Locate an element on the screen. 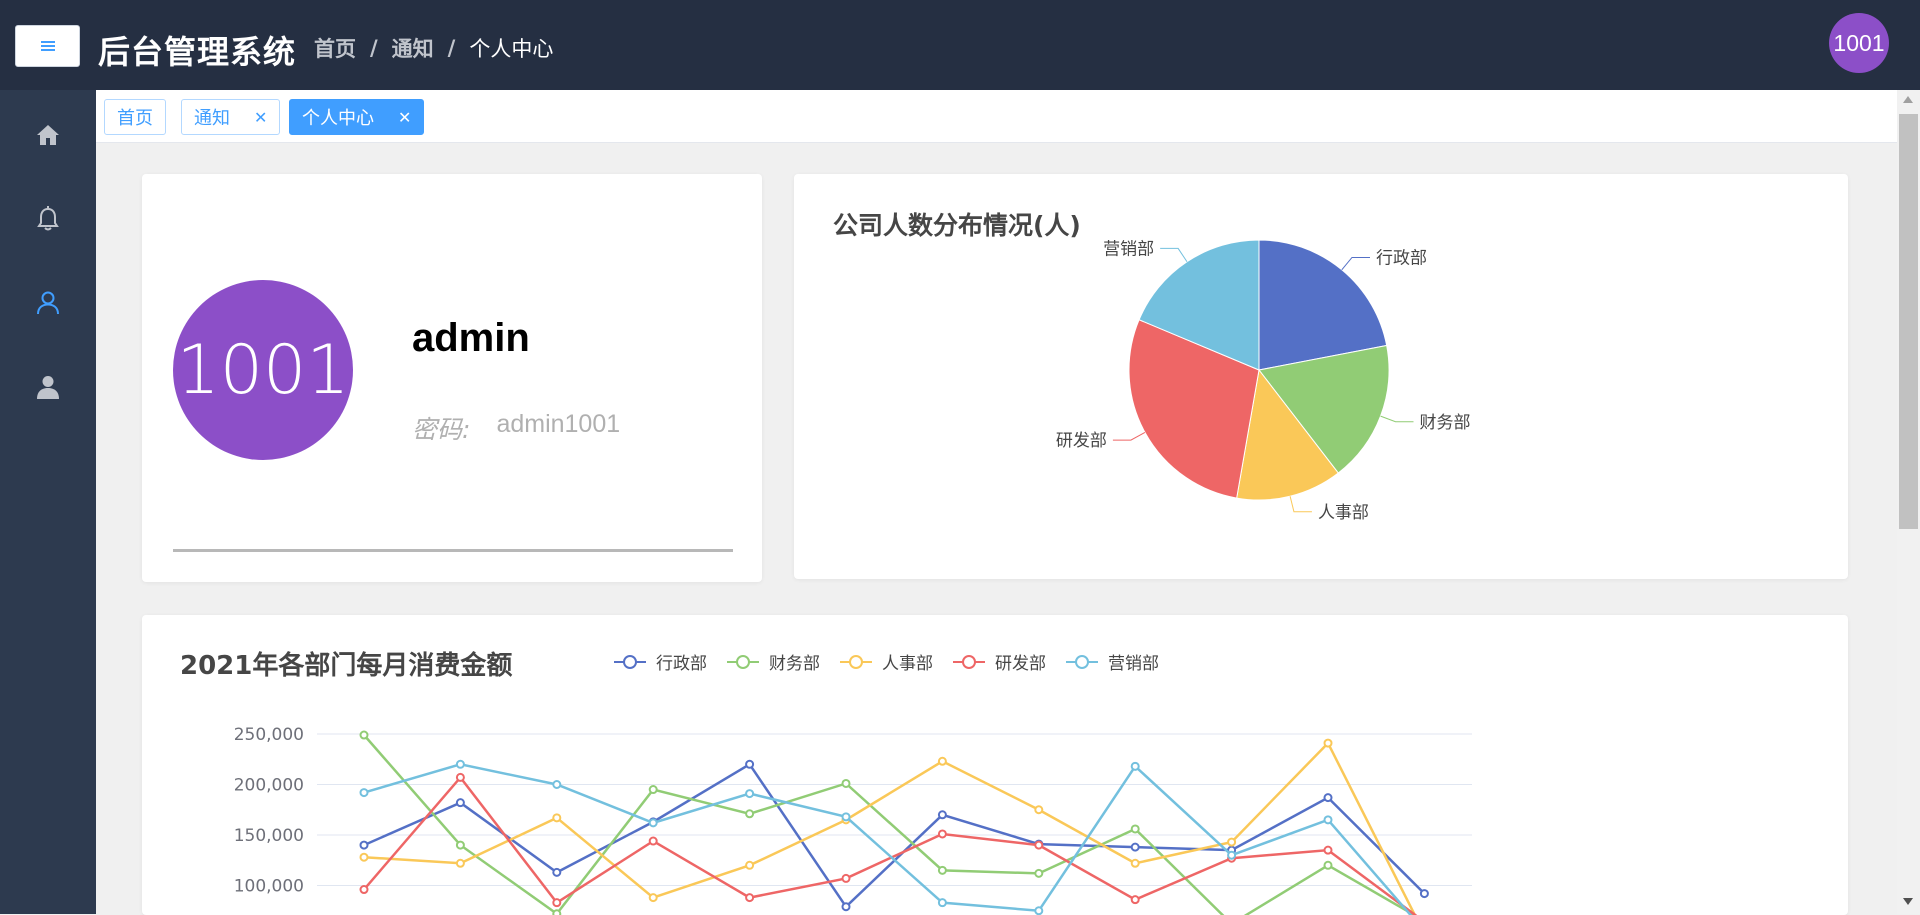 The image size is (1920, 915). profile-avatar: 1001 is located at coordinates (263, 370).